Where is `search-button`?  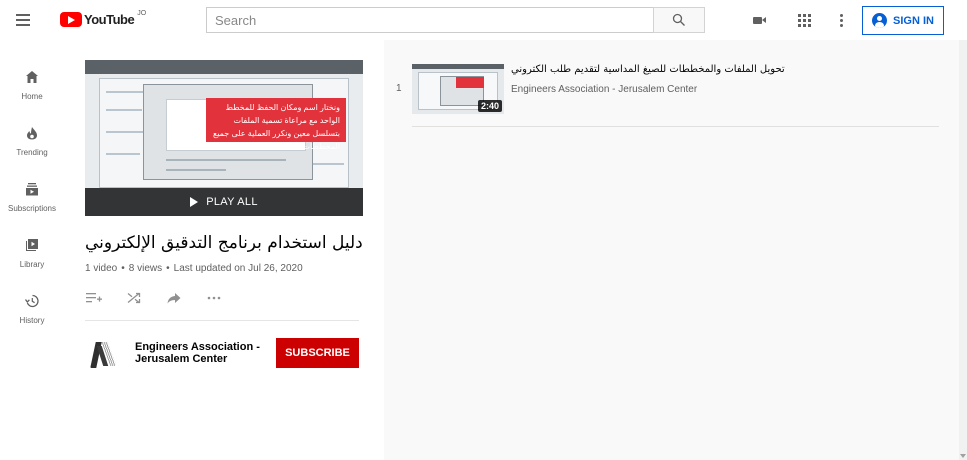
search-button is located at coordinates (679, 20).